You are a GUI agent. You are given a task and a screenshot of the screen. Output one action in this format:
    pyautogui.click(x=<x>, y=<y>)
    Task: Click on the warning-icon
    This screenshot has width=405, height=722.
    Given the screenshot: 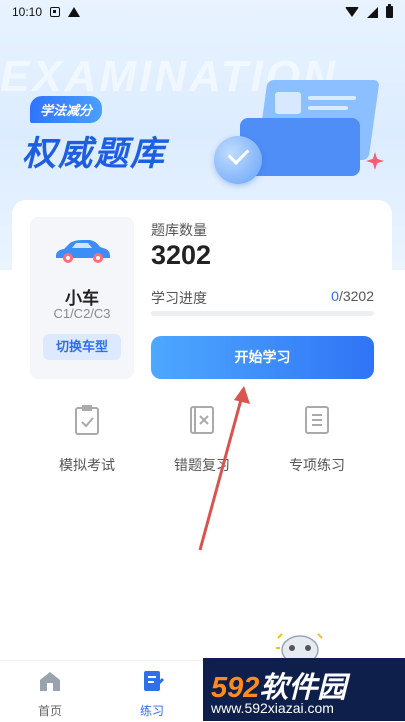 What is the action you would take?
    pyautogui.click(x=74, y=12)
    